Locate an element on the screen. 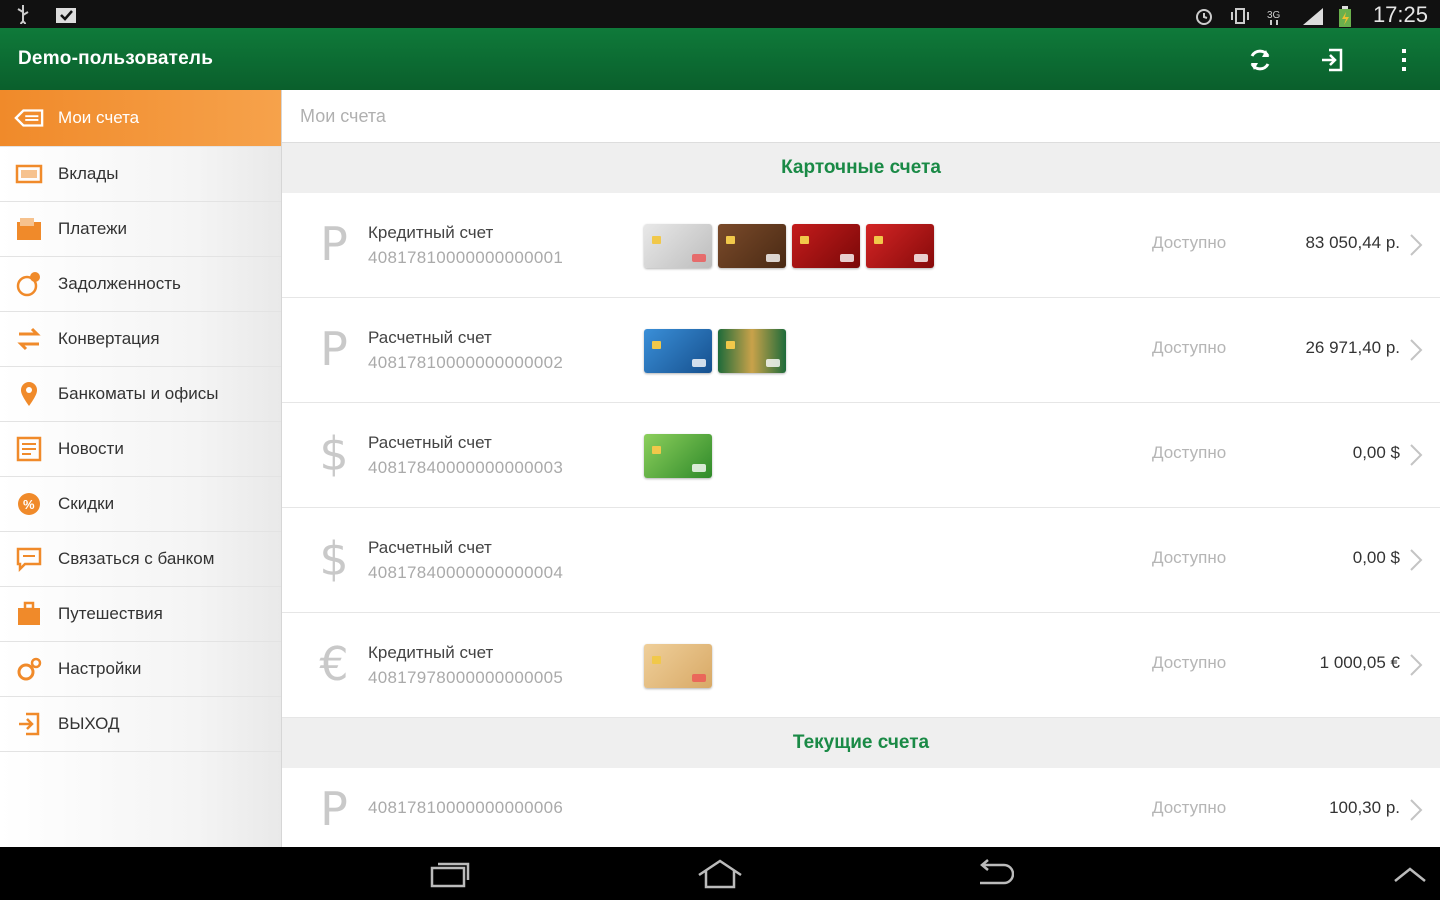 The width and height of the screenshot is (1440, 900). sidebar-item-conversion: Конвертация is located at coordinates (140, 339).